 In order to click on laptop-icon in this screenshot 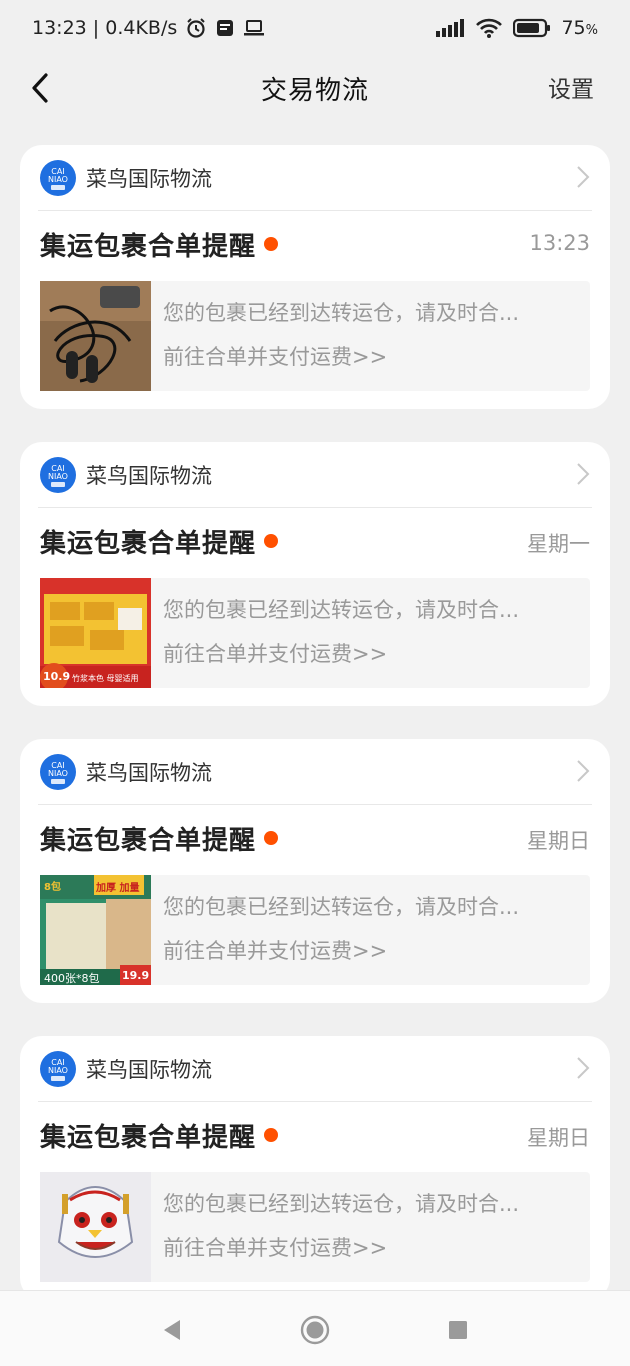, I will do `click(254, 28)`.